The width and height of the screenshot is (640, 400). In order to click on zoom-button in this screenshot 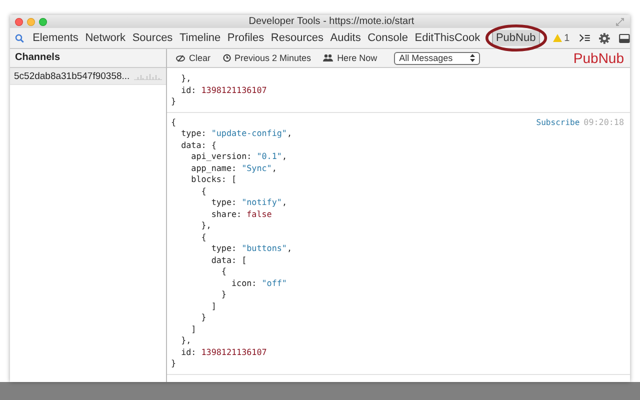, I will do `click(43, 22)`.